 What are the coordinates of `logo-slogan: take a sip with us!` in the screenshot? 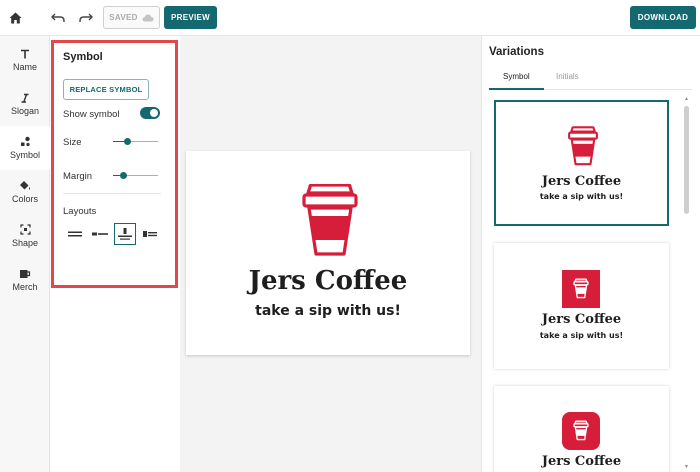 It's located at (328, 311).